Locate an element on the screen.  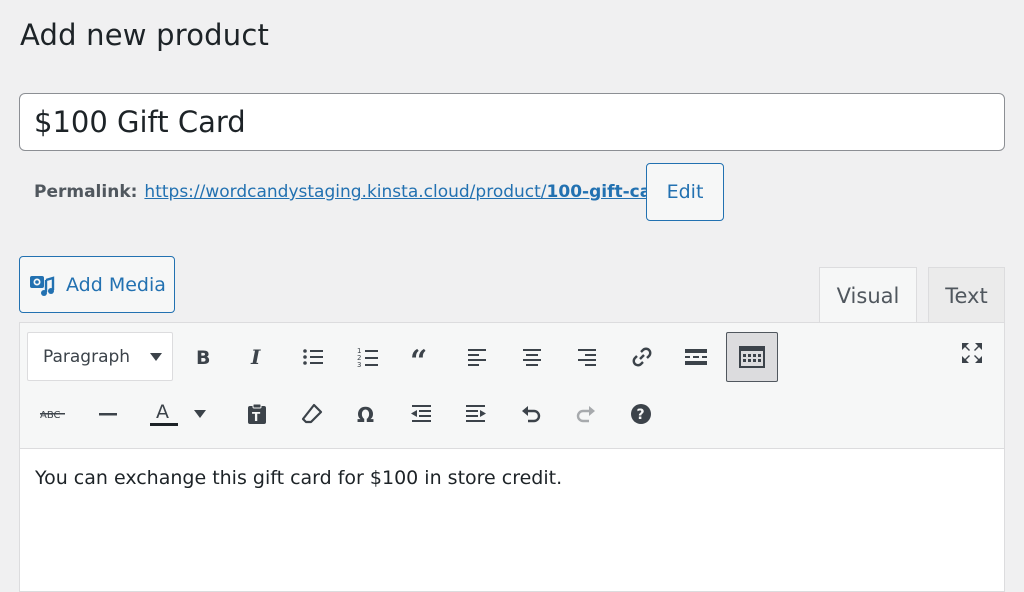
numbered-list-button: 1 2 3 is located at coordinates (368, 357).